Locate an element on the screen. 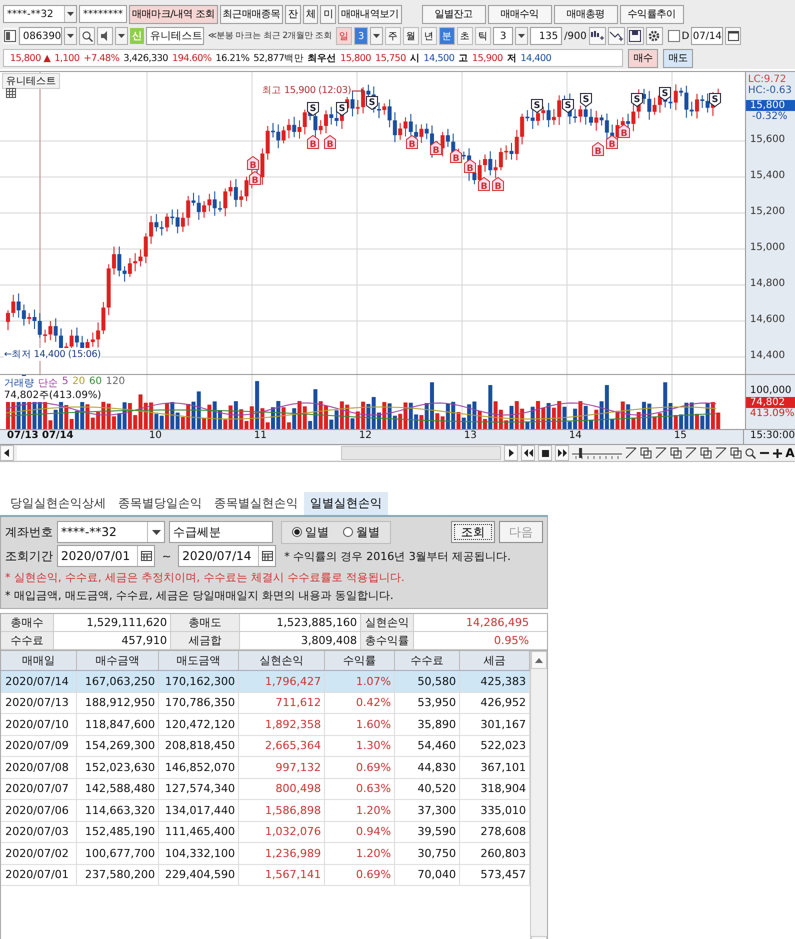 The height and width of the screenshot is (939, 795). interval-field: 3 is located at coordinates (503, 36).